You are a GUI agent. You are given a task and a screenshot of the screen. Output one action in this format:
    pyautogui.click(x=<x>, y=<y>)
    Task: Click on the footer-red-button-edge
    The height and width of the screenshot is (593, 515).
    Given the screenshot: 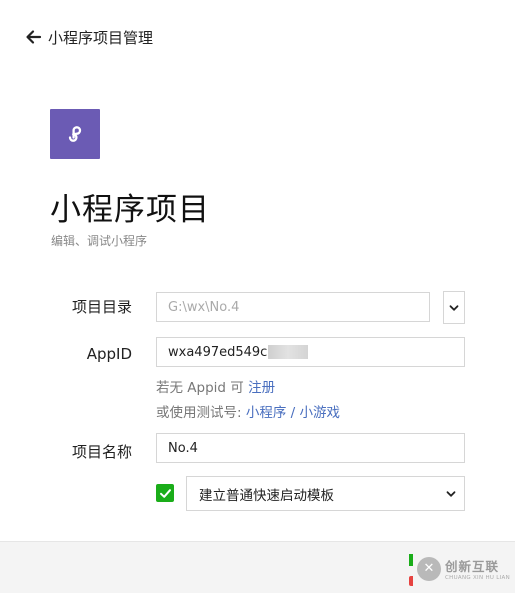 What is the action you would take?
    pyautogui.click(x=411, y=581)
    